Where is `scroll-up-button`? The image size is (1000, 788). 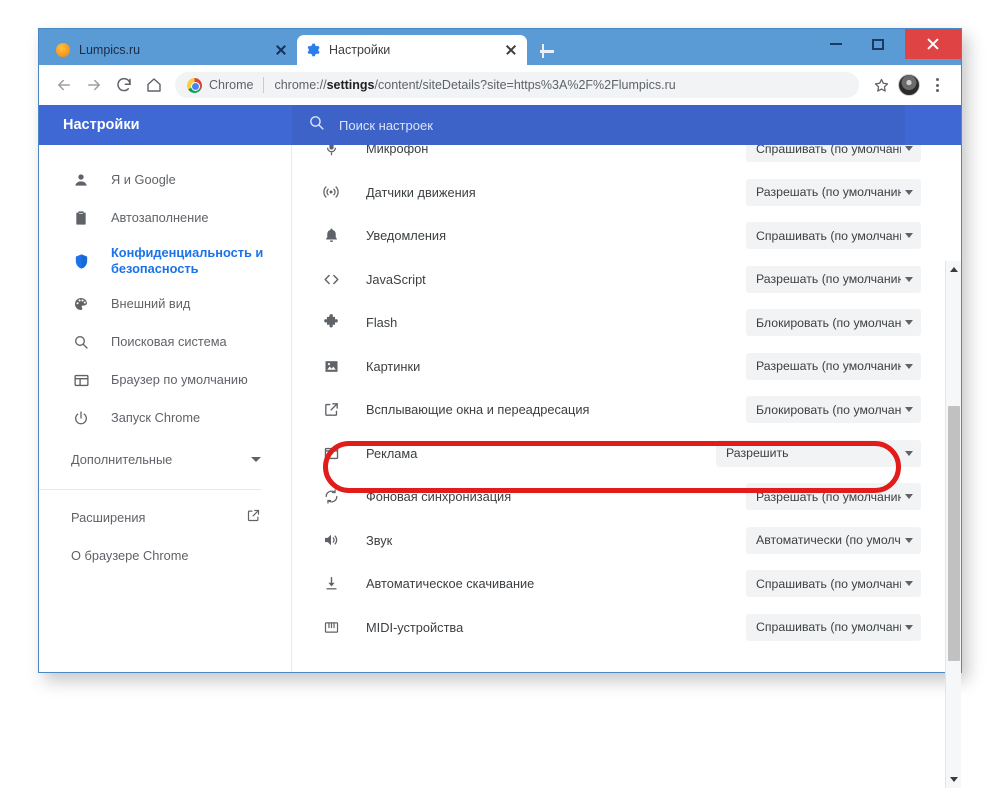
scroll-up-button is located at coordinates (954, 269).